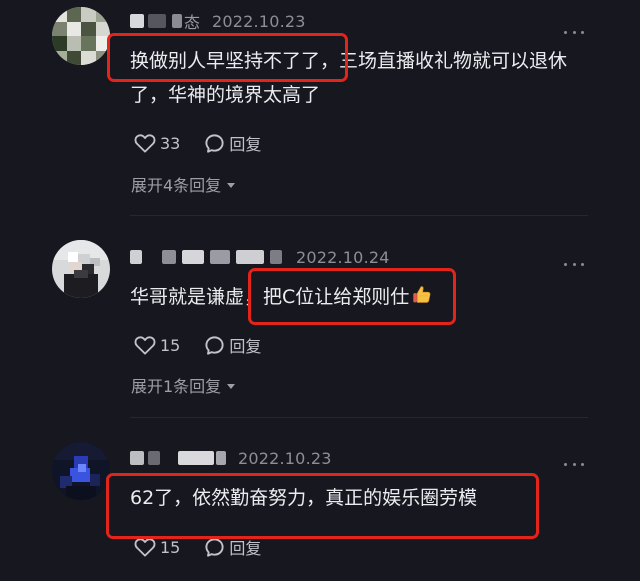  Describe the element at coordinates (192, 22) in the screenshot. I see `author-name-tail: 态` at that location.